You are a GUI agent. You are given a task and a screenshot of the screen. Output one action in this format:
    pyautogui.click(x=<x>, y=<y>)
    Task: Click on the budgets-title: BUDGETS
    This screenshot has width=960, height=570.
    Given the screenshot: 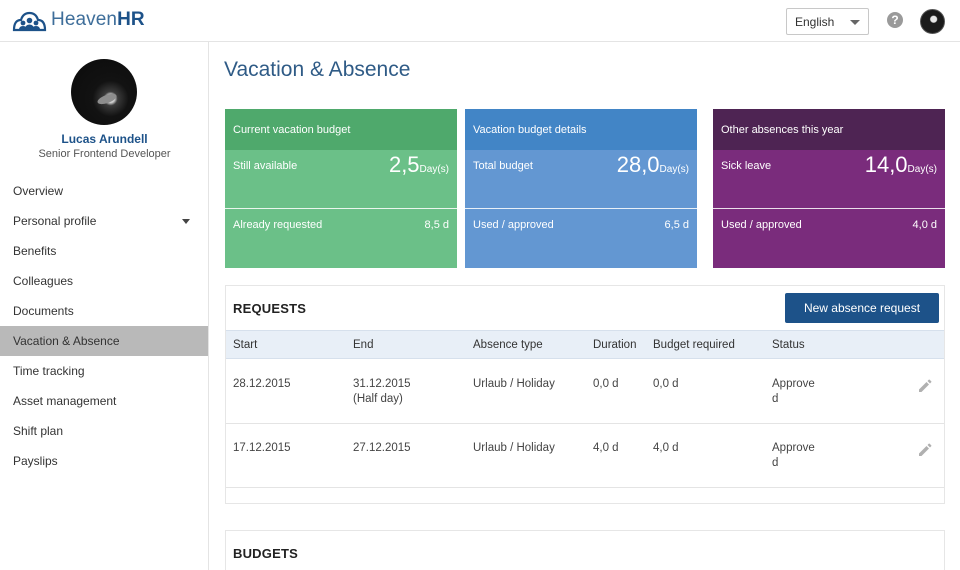 What is the action you would take?
    pyautogui.click(x=265, y=553)
    